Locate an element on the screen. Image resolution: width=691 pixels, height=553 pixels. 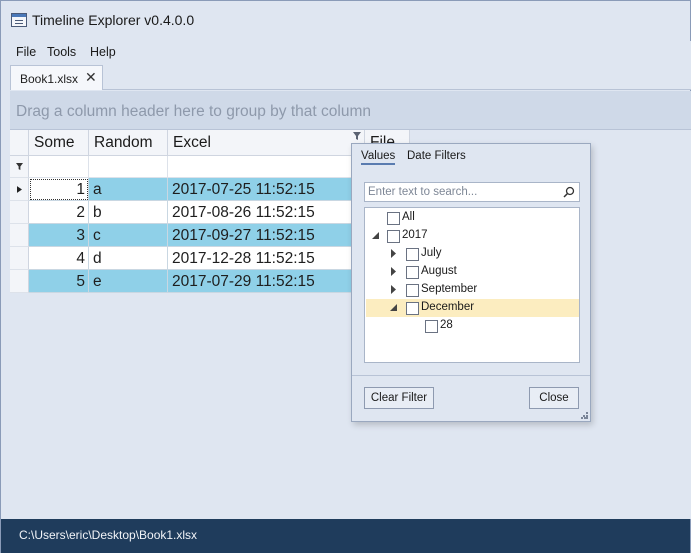
window-title: Timeline Explorer v0.4.0.0 is located at coordinates (113, 20).